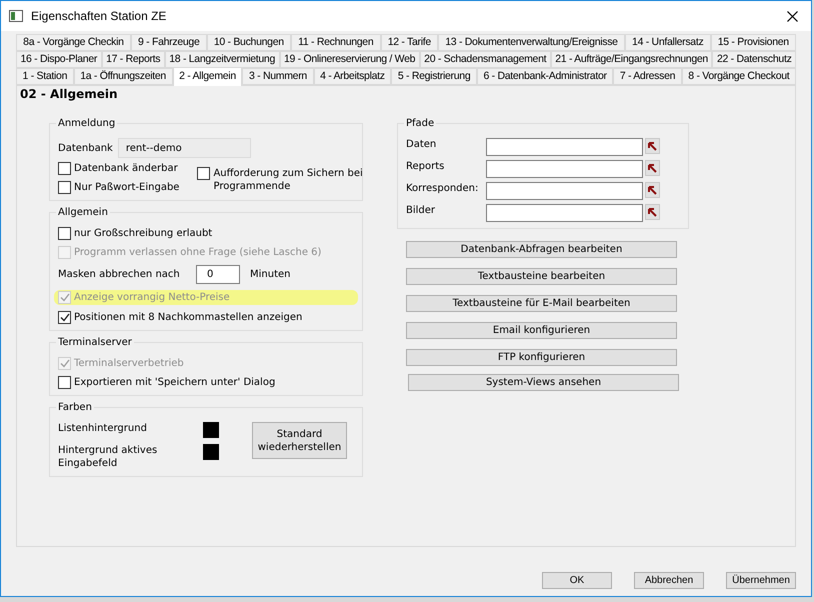 This screenshot has height=602, width=814. I want to click on field-label: Reports, so click(426, 166).